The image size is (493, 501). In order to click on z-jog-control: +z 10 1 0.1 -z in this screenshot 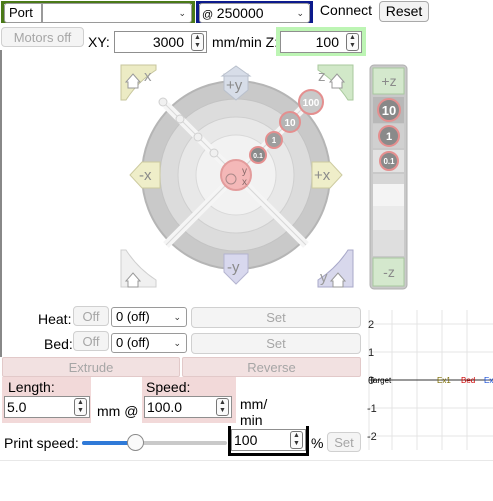, I will do `click(388, 177)`.